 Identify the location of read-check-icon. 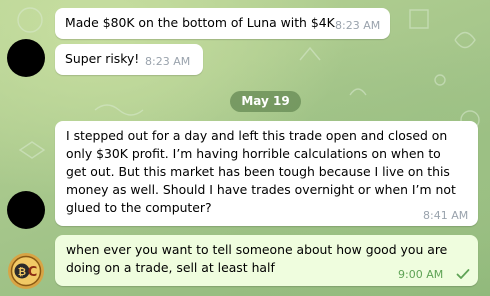
(463, 274).